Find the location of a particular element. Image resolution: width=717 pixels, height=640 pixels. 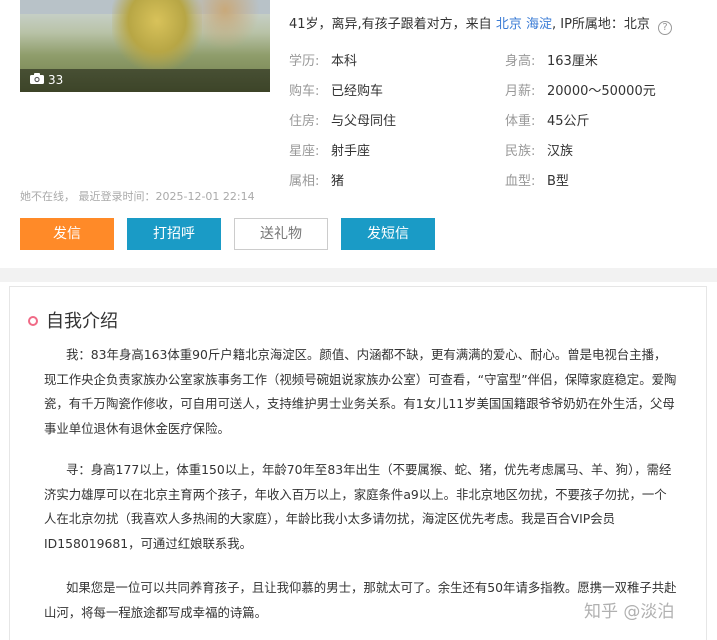

intro-heading: 自我介绍 is located at coordinates (73, 320).